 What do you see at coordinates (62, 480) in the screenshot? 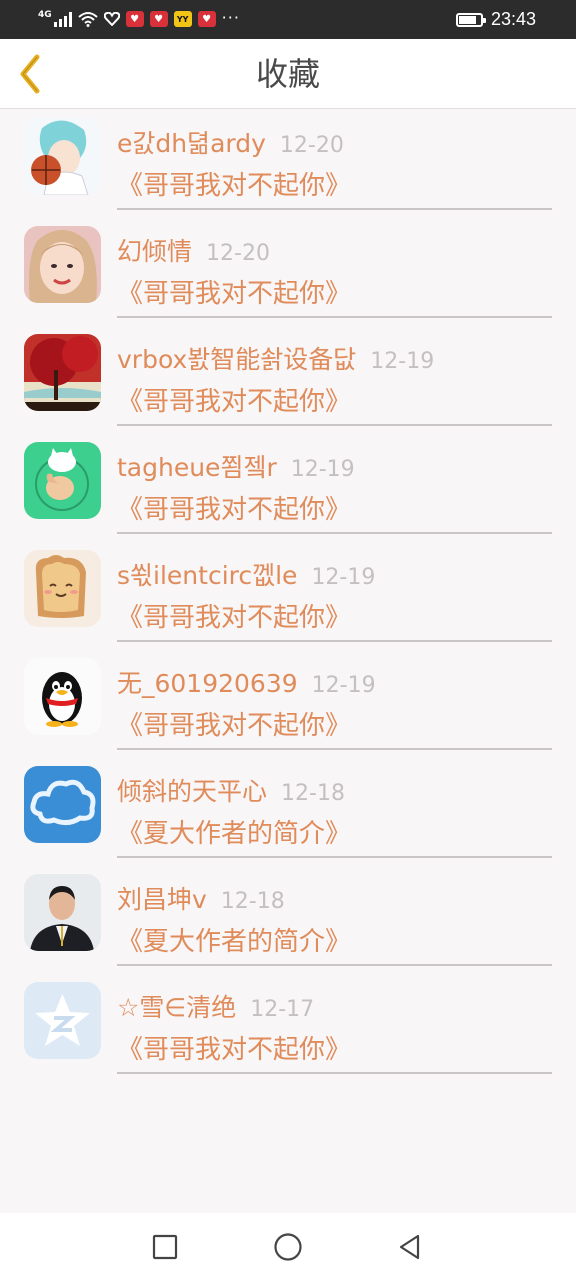
I see `cat-hand-avatar` at bounding box center [62, 480].